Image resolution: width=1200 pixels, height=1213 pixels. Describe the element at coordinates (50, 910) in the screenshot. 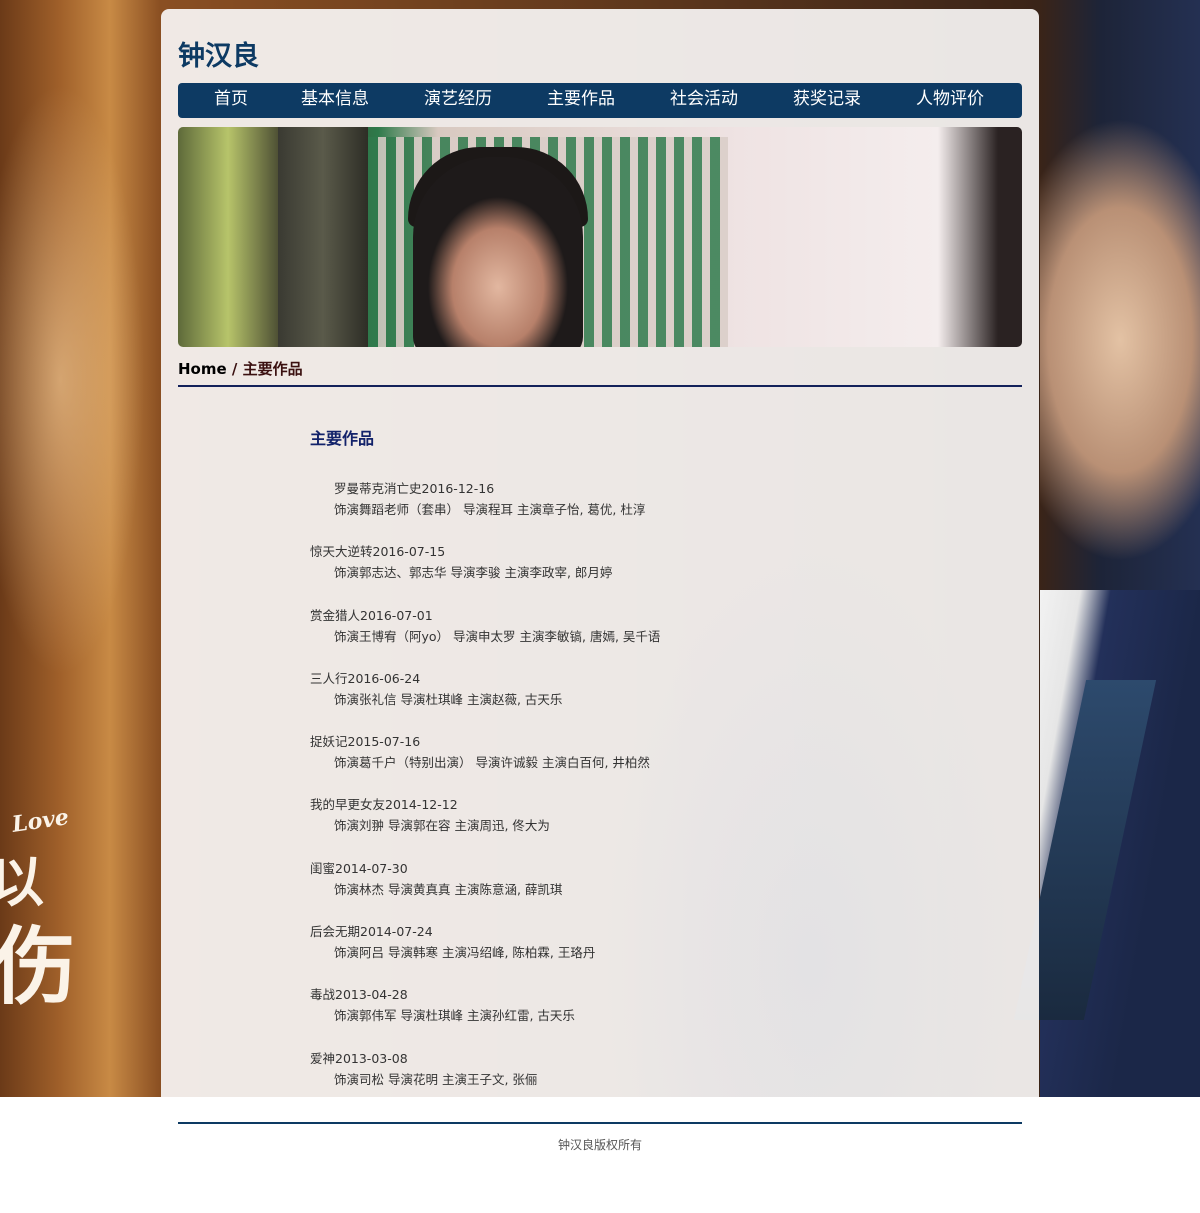

I see `background-poster-text: Love 以 伤` at that location.